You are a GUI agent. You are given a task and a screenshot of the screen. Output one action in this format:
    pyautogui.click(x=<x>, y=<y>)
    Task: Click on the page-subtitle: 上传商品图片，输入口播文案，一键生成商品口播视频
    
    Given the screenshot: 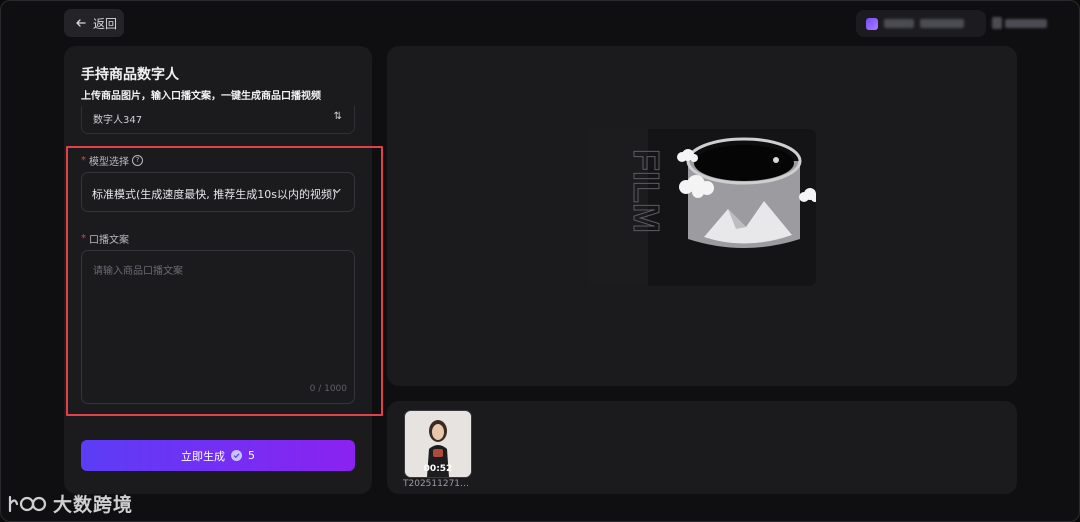 What is the action you would take?
    pyautogui.click(x=201, y=96)
    